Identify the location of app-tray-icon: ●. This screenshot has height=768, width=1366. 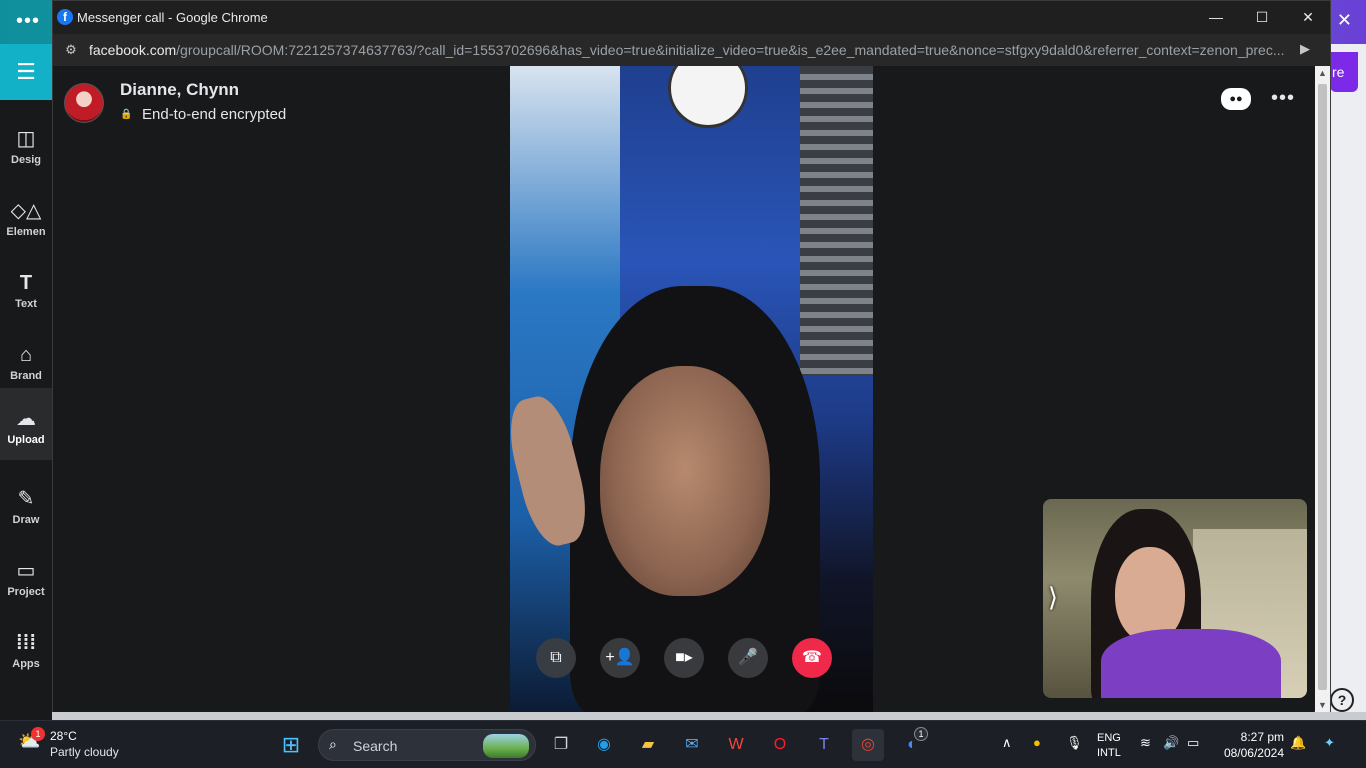
(1037, 742).